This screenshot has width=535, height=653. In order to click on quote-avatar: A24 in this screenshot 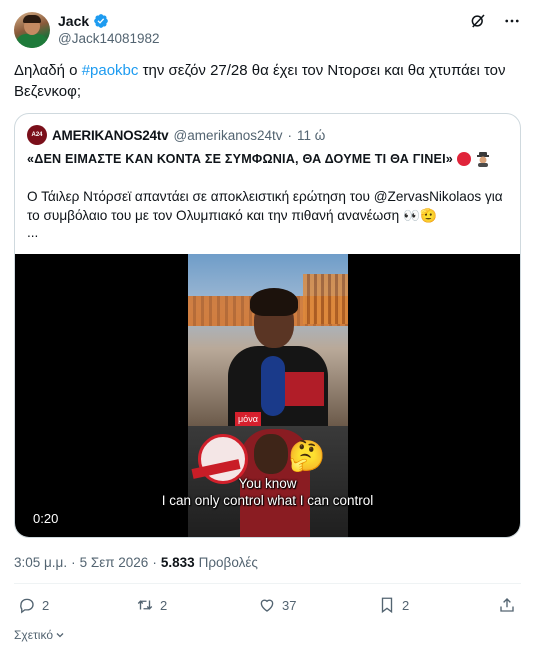, I will do `click(37, 135)`.